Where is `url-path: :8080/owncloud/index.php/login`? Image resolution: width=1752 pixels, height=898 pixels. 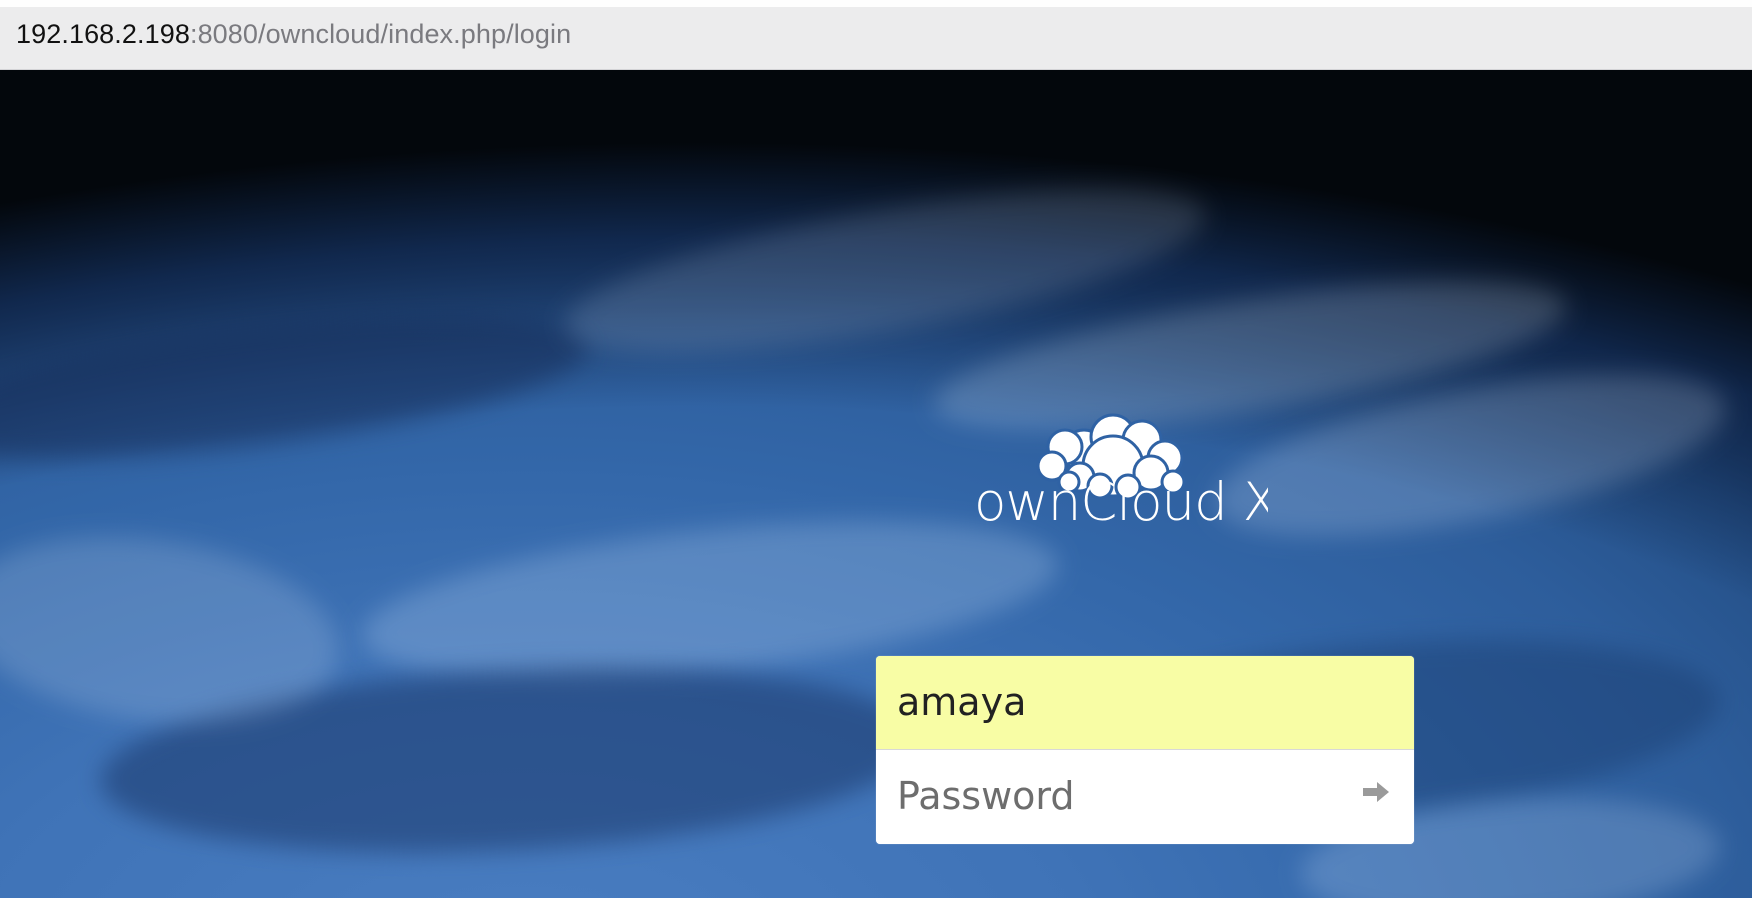
url-path: :8080/owncloud/index.php/login is located at coordinates (380, 34).